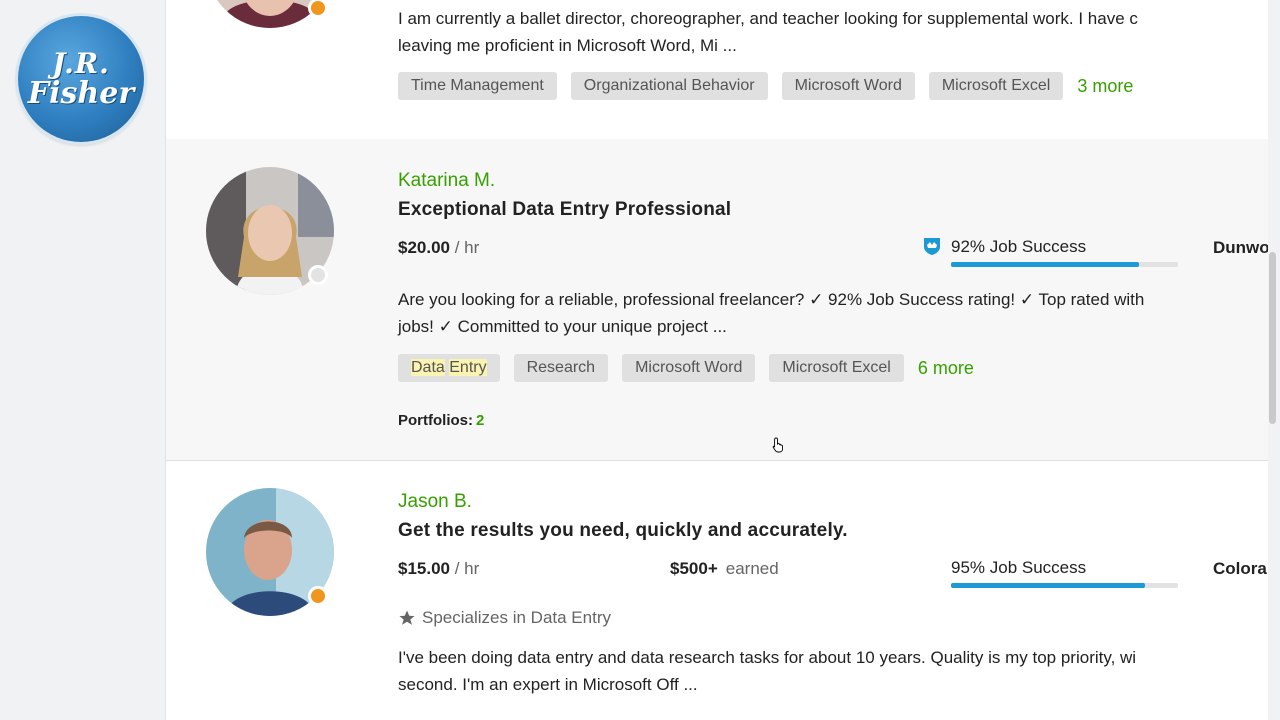 The image size is (1280, 720). I want to click on more-skills-link: 6 more, so click(946, 368).